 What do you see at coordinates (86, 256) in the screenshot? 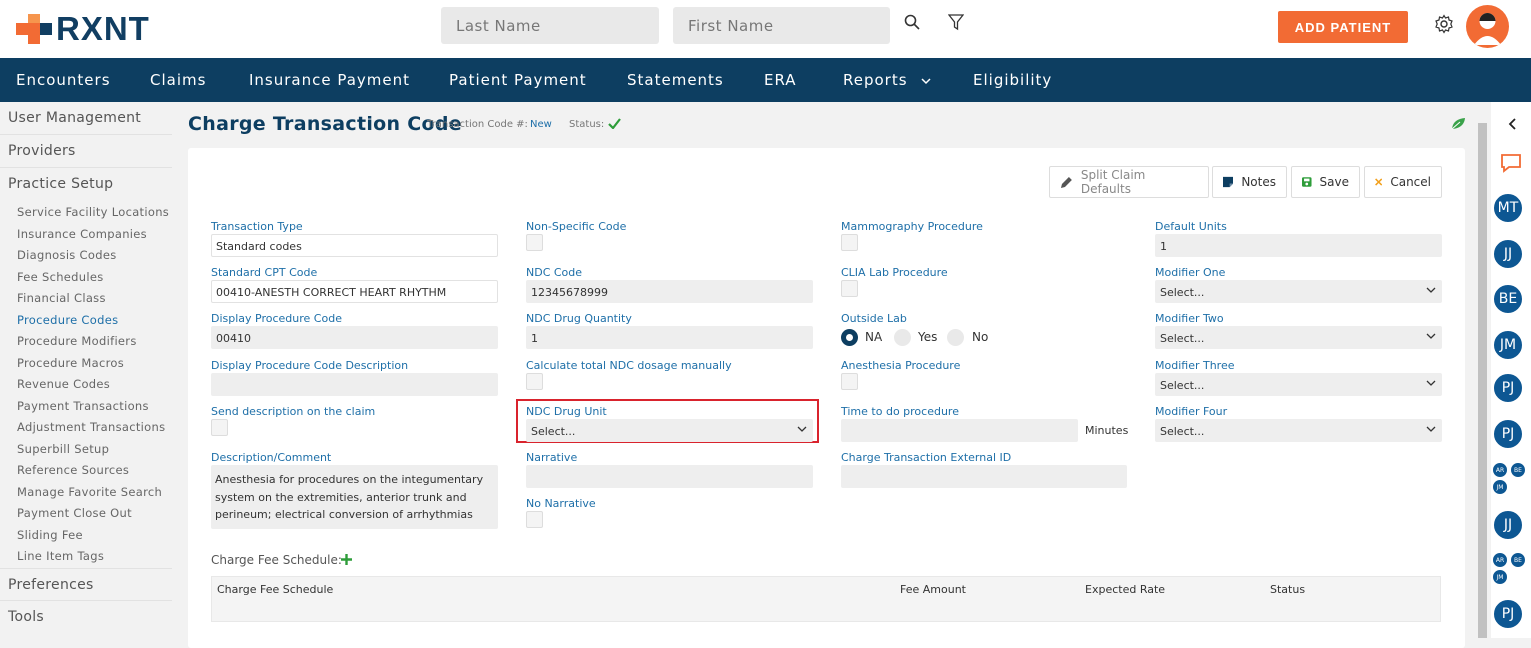
I see `sidebar-sub-diagnosis-codes: Diagnosis Codes` at bounding box center [86, 256].